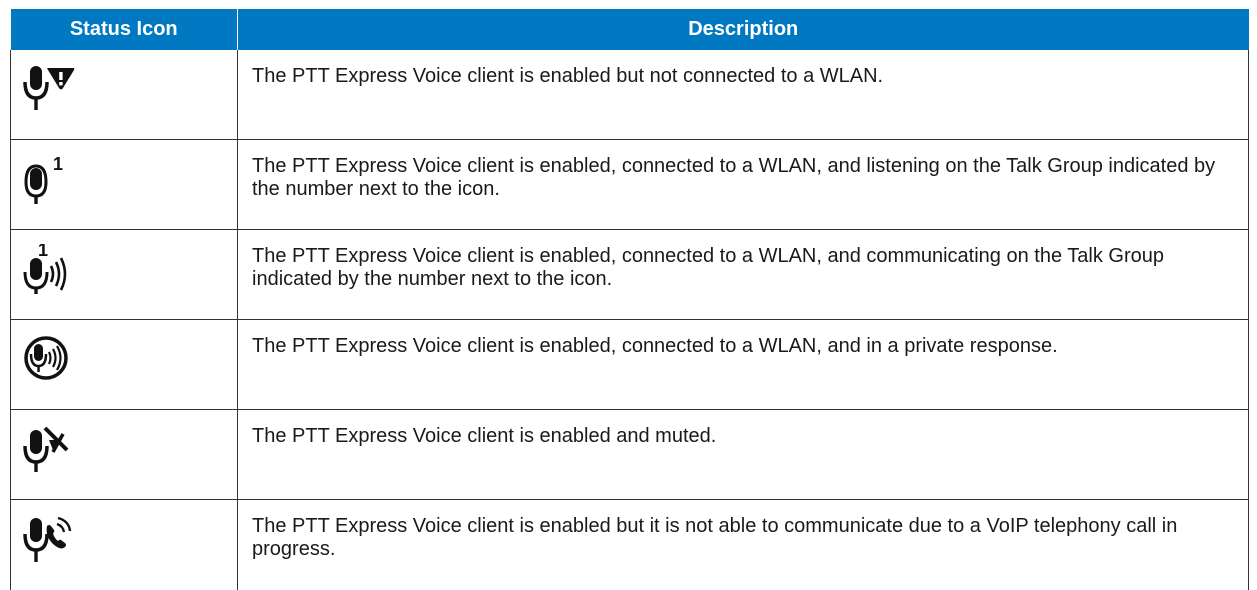 This screenshot has height=590, width=1257. I want to click on mic-private-response-icon, so click(46, 358).